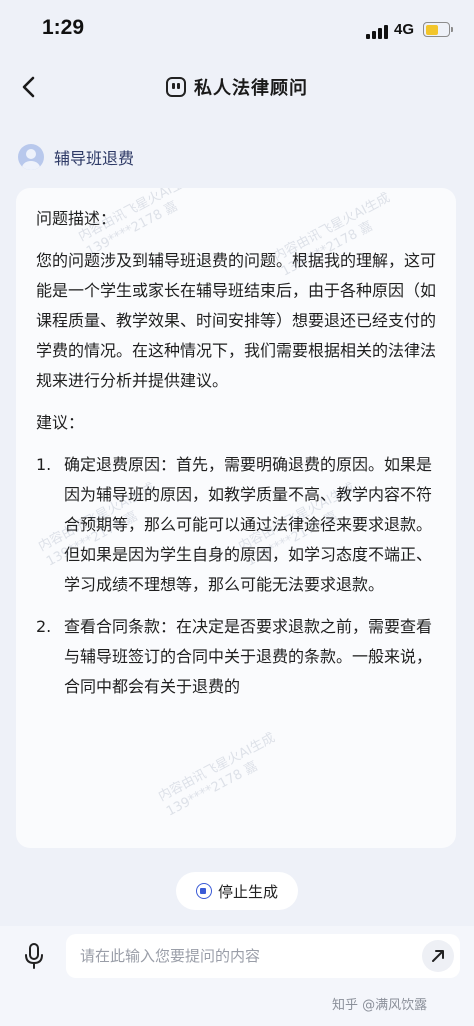 This screenshot has width=474, height=1026. What do you see at coordinates (60, 422) in the screenshot?
I see `advice-label: 建议：` at bounding box center [60, 422].